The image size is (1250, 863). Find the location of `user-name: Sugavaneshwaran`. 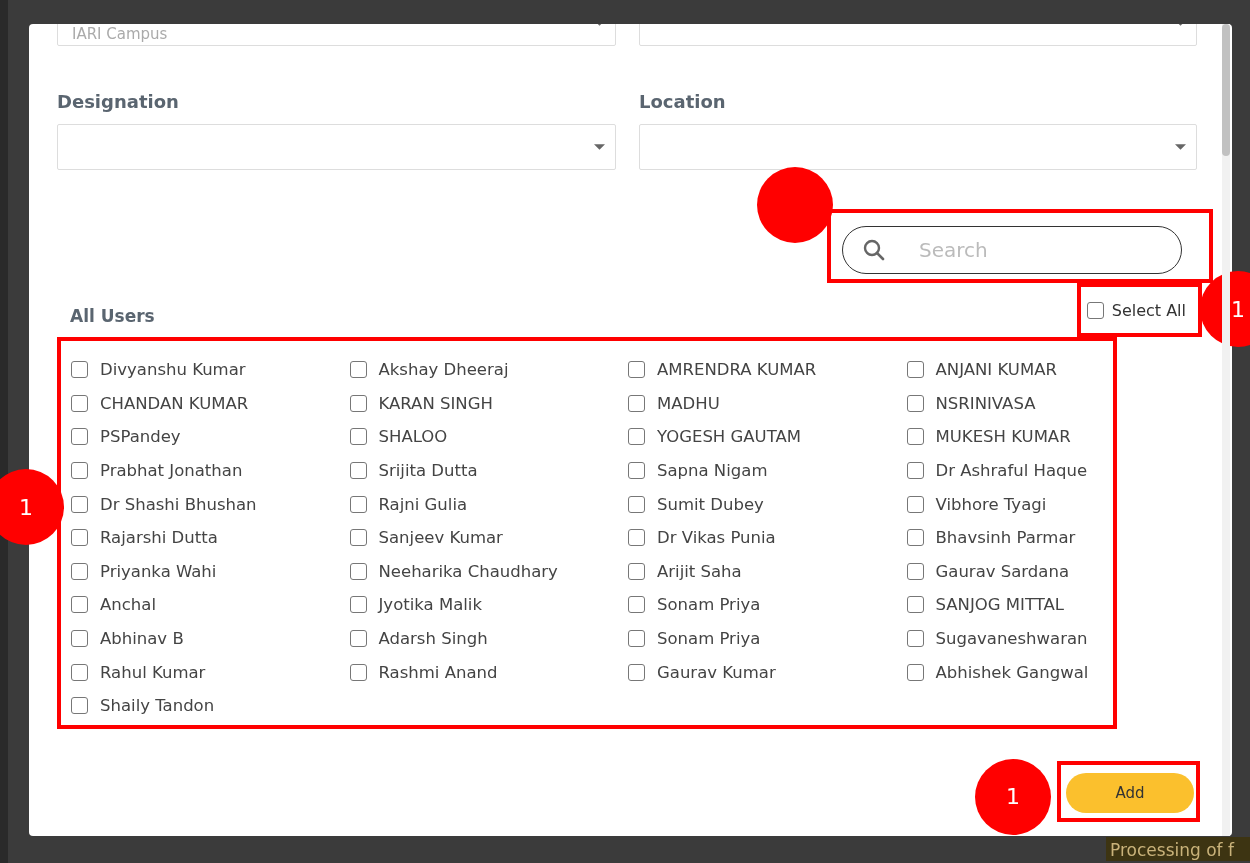

user-name: Sugavaneshwaran is located at coordinates (1011, 639).